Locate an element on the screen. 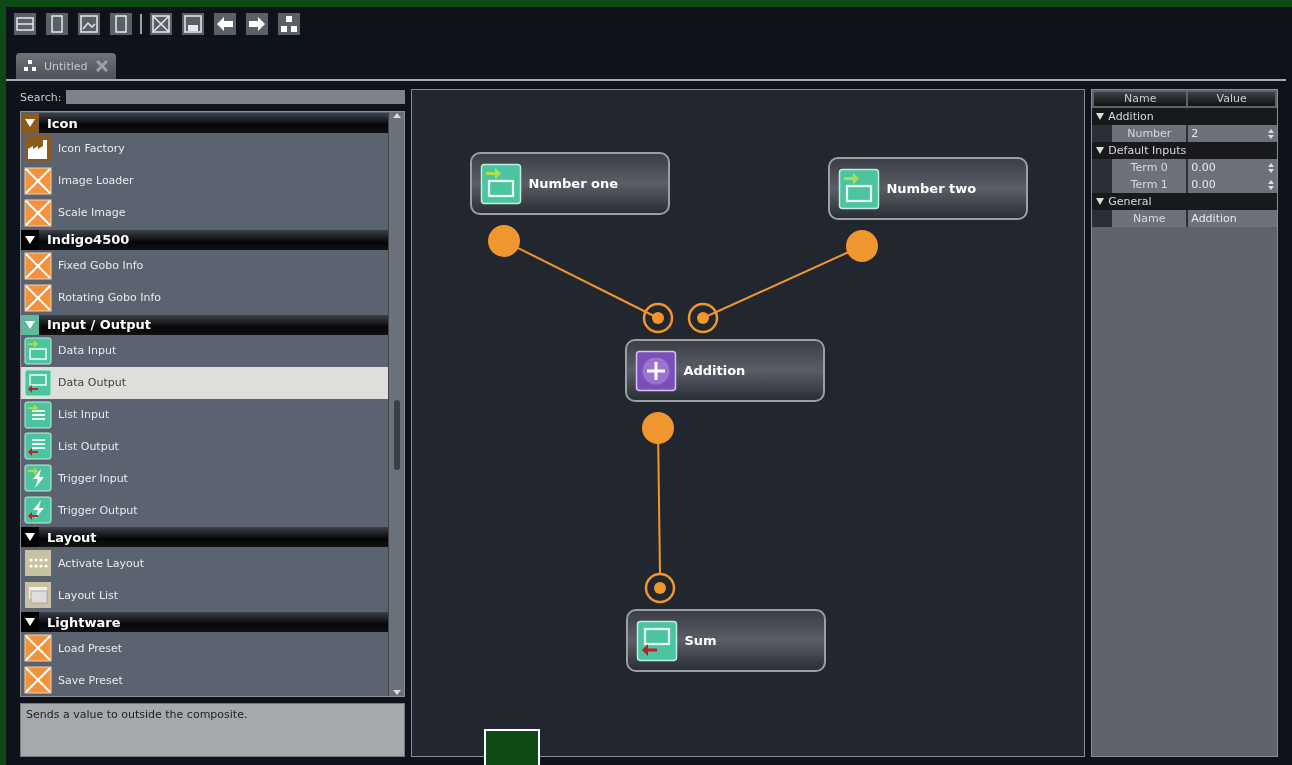  list-input-icon is located at coordinates (38, 414).